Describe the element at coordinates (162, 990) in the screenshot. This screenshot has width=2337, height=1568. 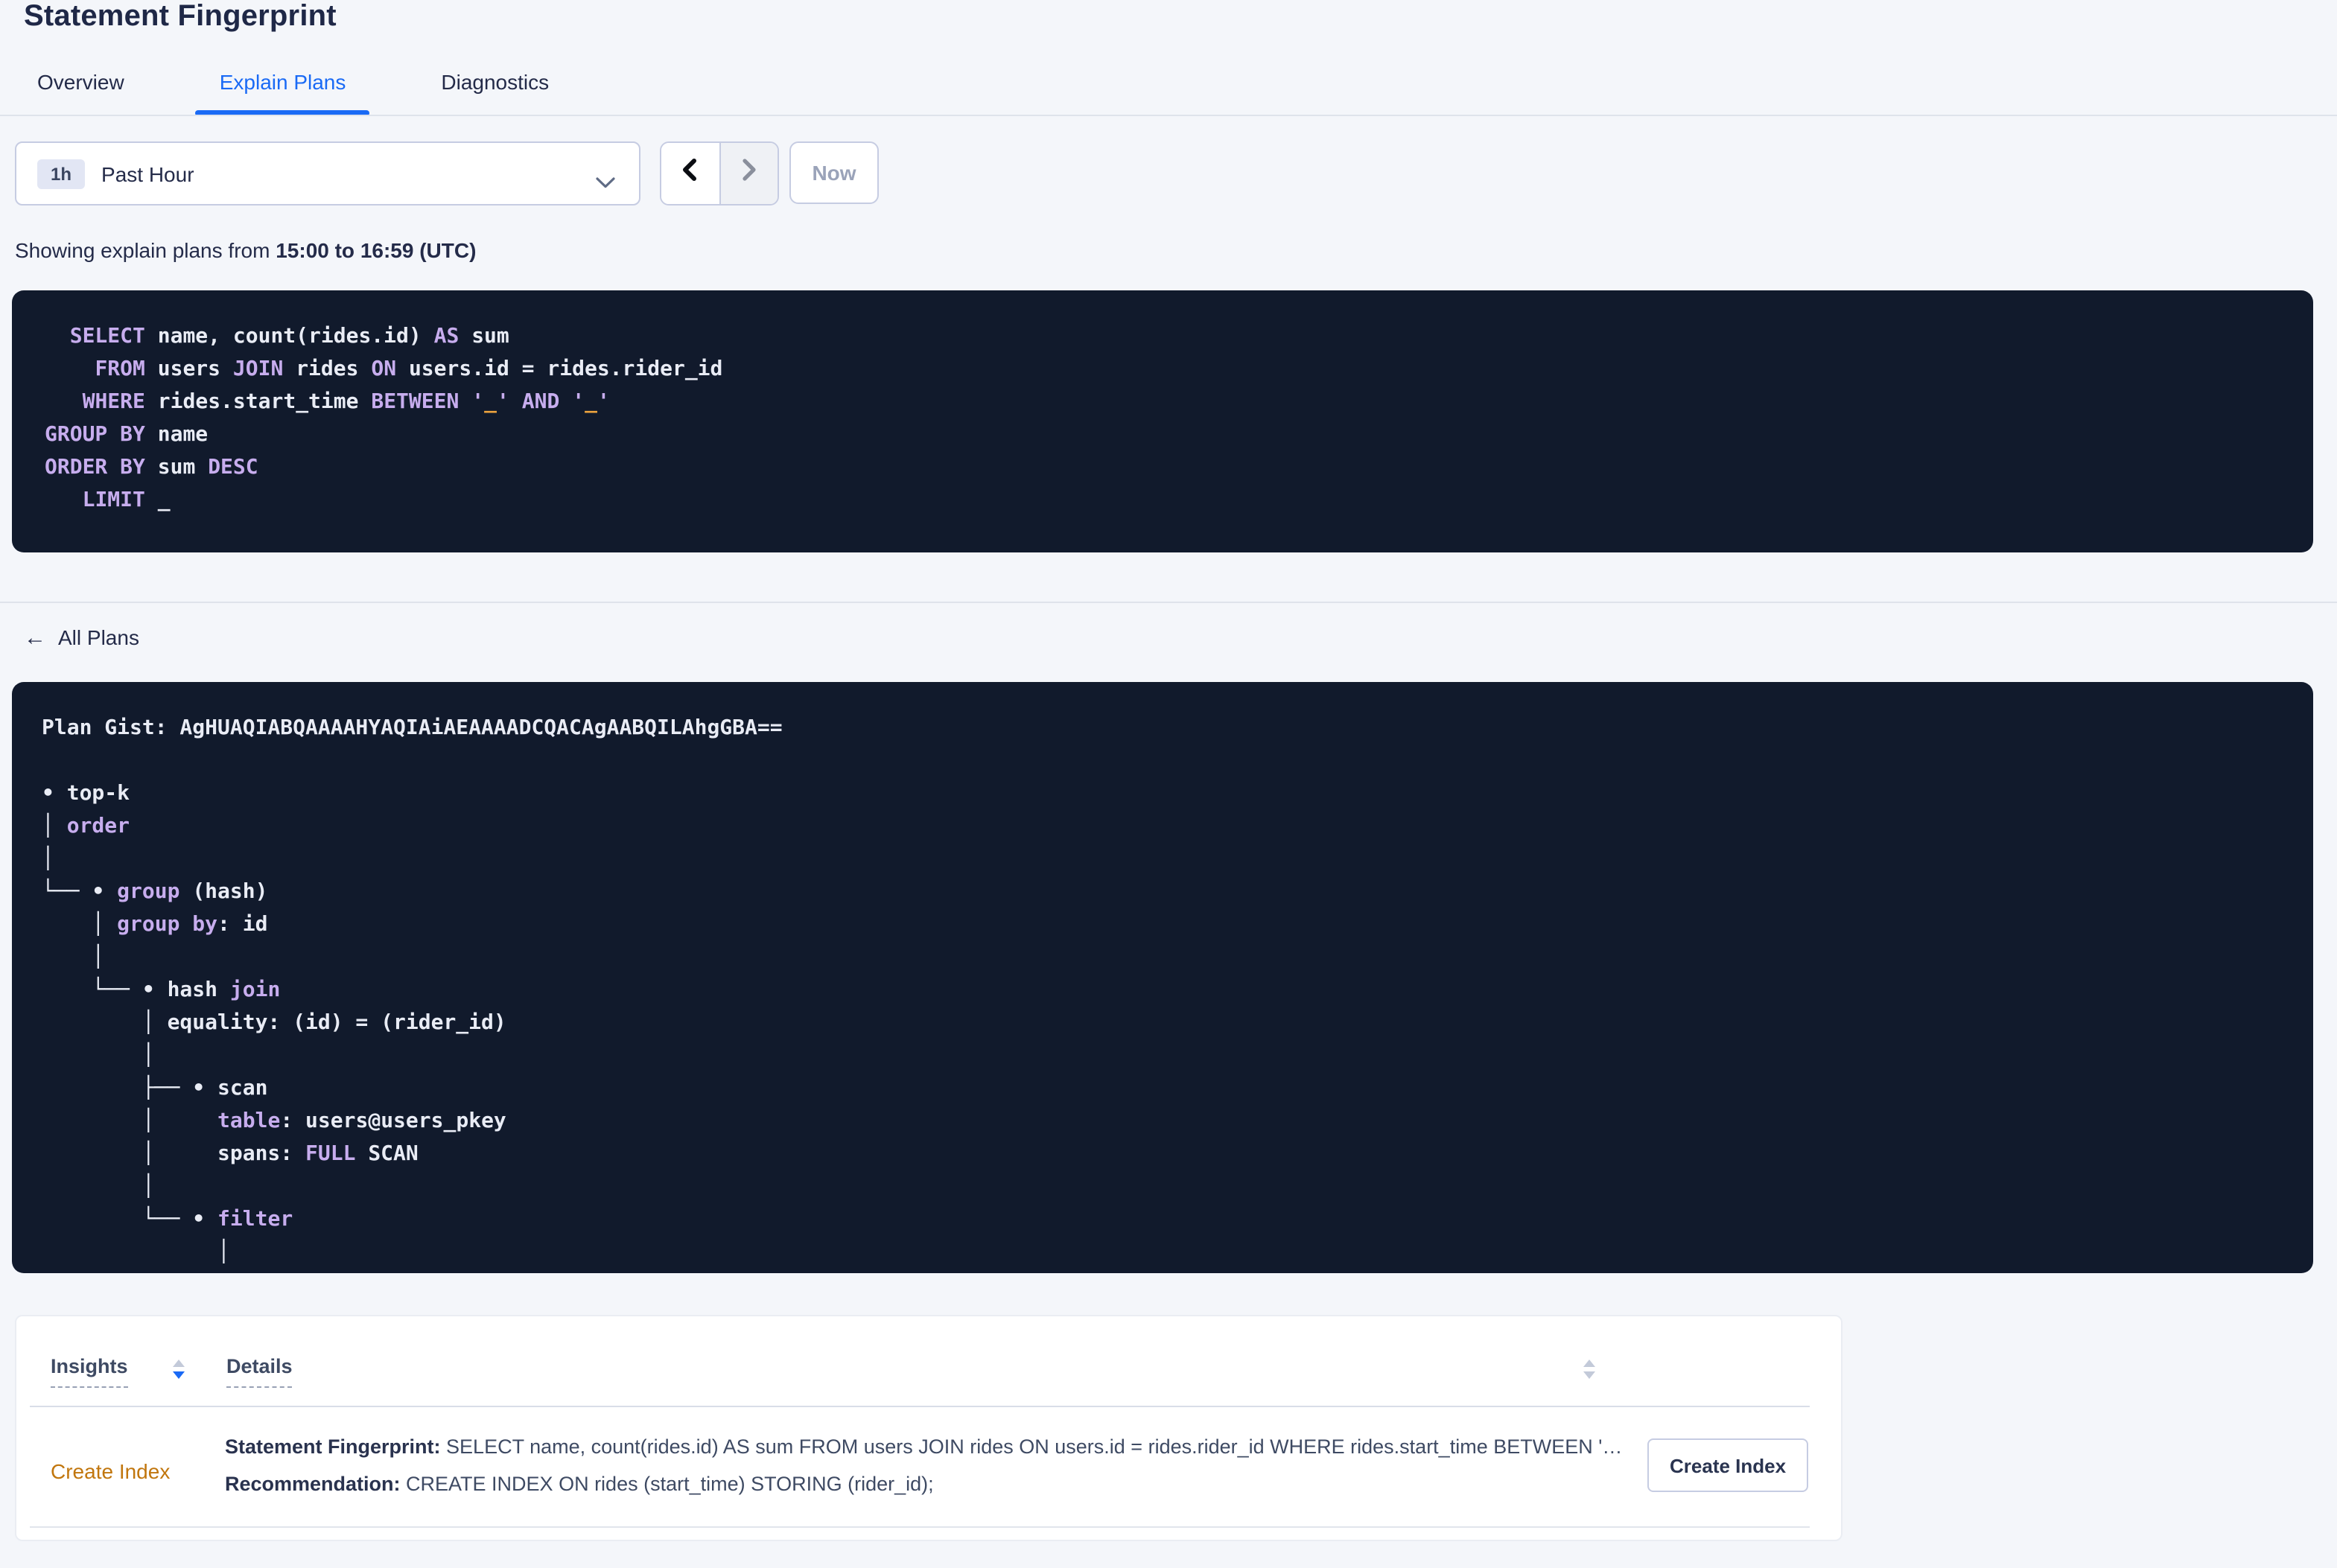
I see `code-line: └── • hash join` at that location.